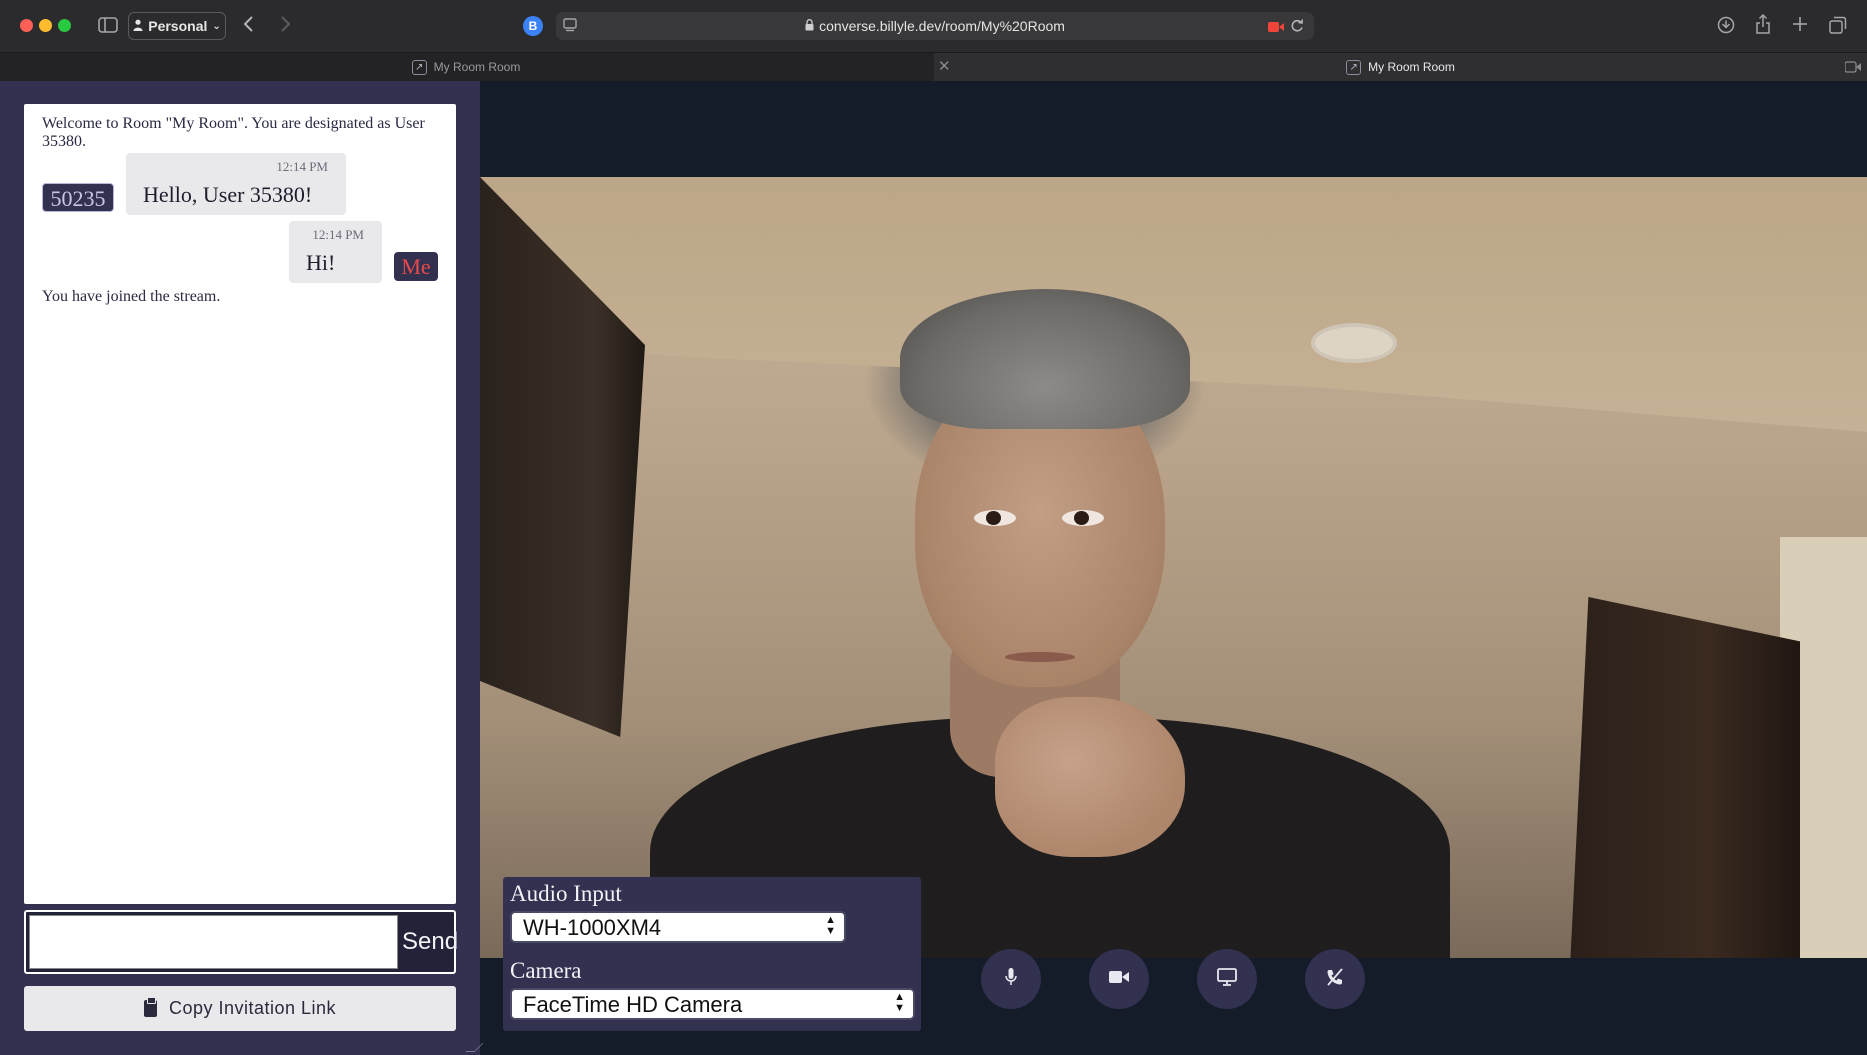 The height and width of the screenshot is (1055, 1867). Describe the element at coordinates (633, 1004) in the screenshot. I see `camera-value: FaceTime HD Camera` at that location.